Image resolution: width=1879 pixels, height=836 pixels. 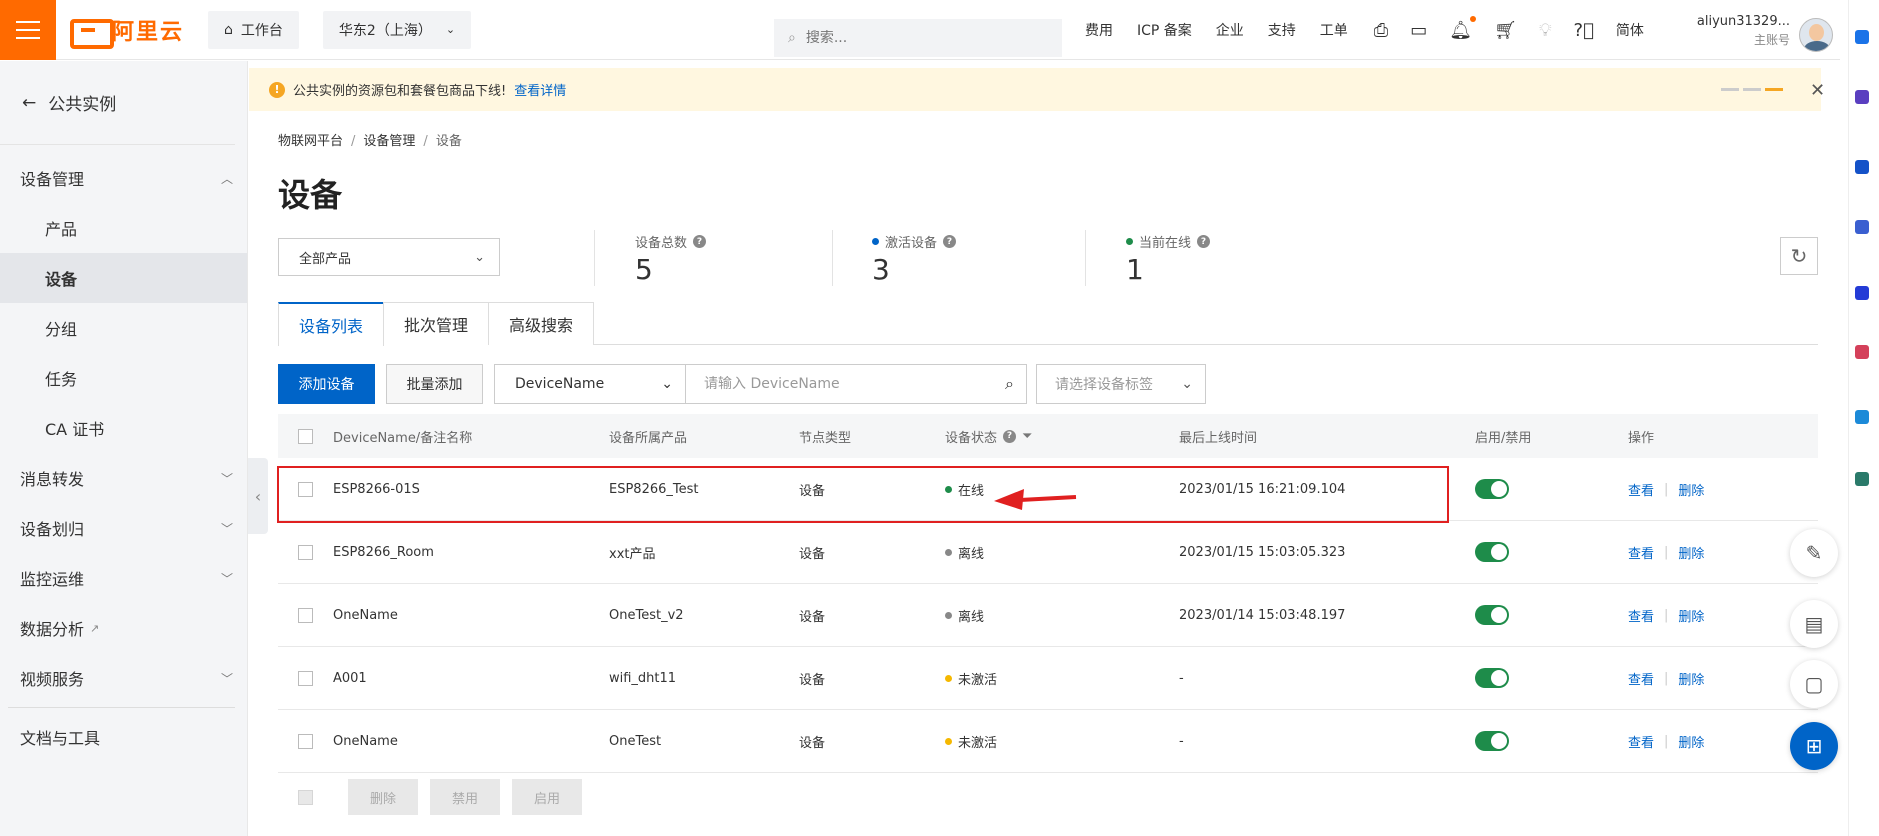 What do you see at coordinates (123, 628) in the screenshot?
I see `sidebar-group-data-analysis: 数据分析 ↗` at bounding box center [123, 628].